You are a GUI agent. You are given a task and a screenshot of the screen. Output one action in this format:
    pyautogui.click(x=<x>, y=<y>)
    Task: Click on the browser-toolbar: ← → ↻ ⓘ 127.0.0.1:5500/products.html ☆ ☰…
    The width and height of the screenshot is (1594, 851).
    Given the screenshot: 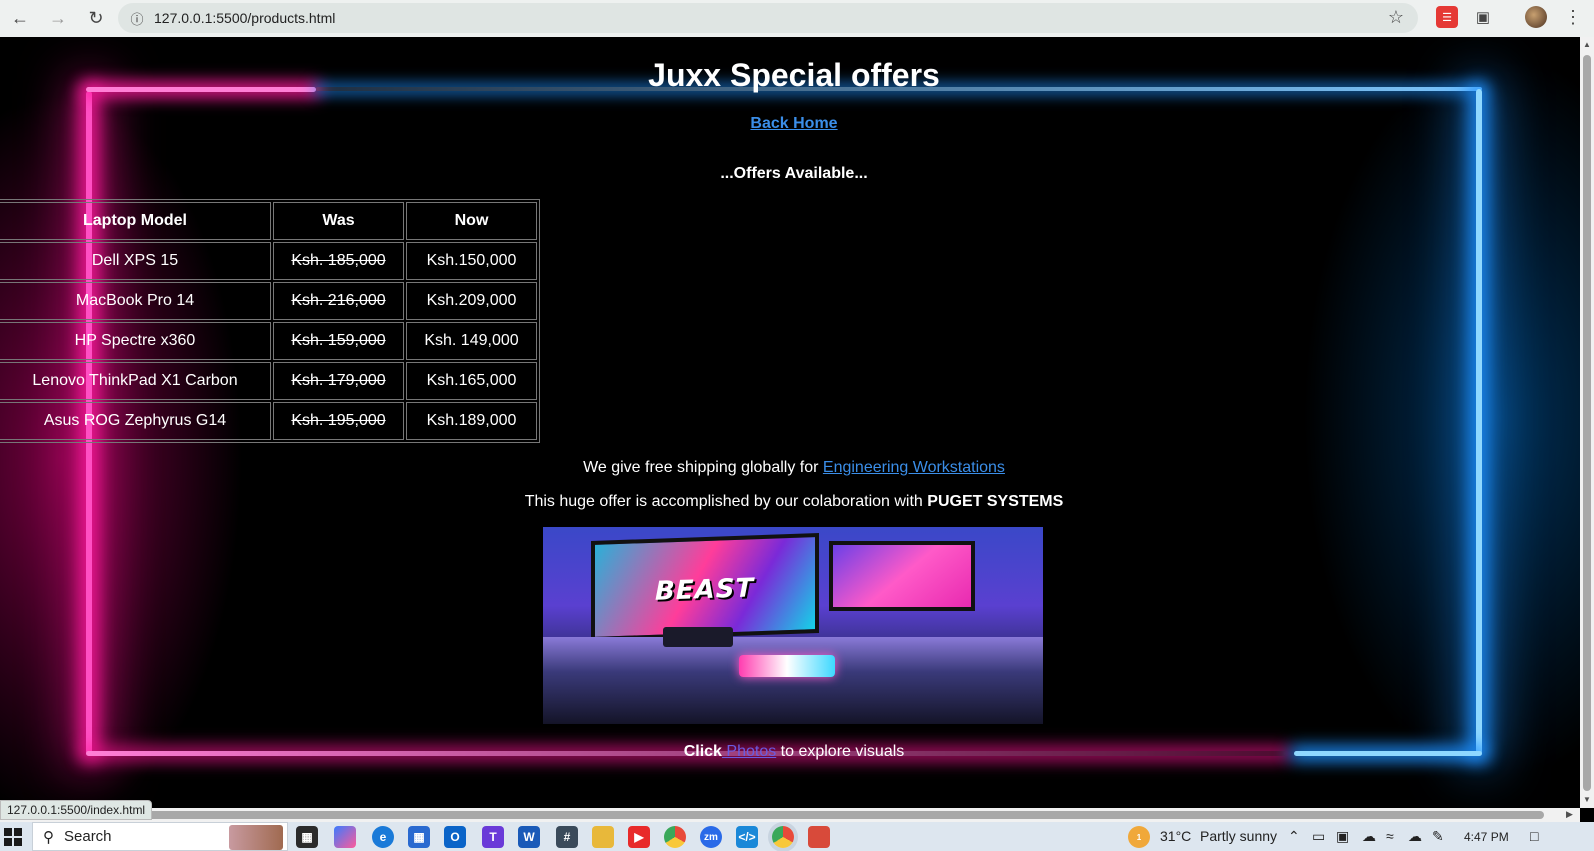 What is the action you would take?
    pyautogui.click(x=797, y=18)
    